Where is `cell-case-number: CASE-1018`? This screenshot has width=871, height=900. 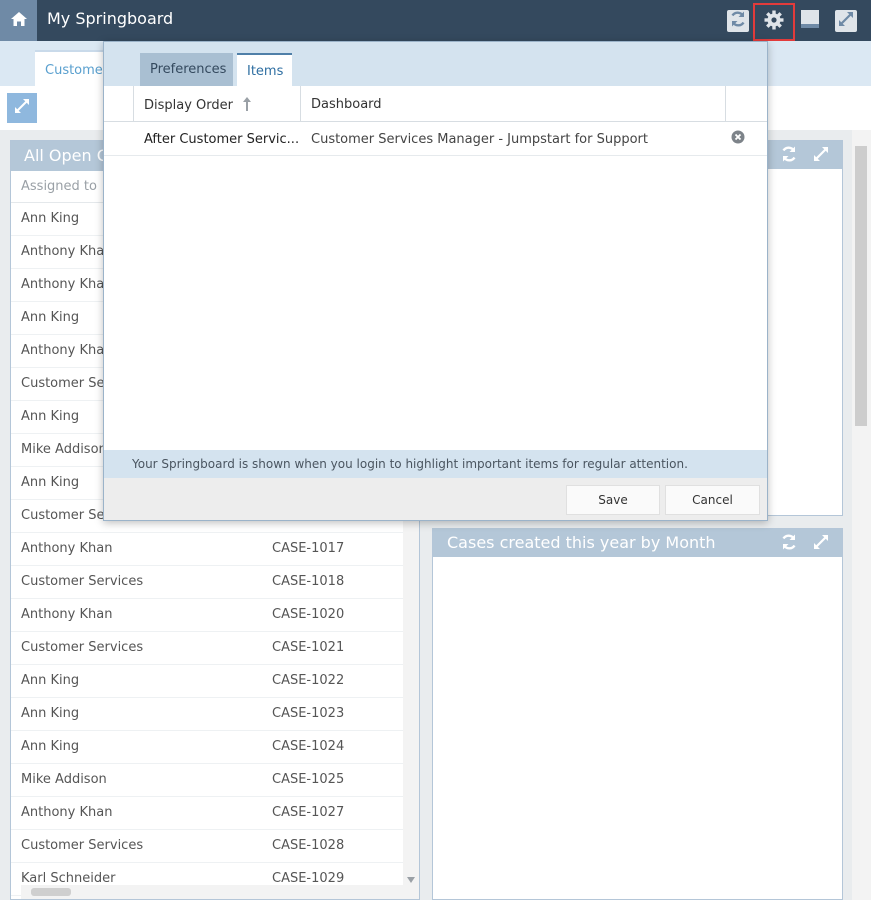
cell-case-number: CASE-1018 is located at coordinates (308, 581).